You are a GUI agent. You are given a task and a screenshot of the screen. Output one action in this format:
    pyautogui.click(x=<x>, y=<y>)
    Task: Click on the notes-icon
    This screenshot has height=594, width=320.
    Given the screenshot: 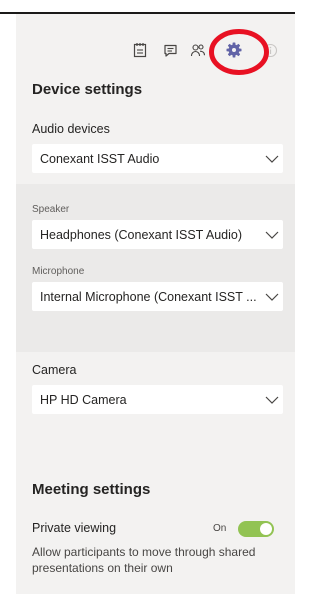 What is the action you would take?
    pyautogui.click(x=140, y=50)
    